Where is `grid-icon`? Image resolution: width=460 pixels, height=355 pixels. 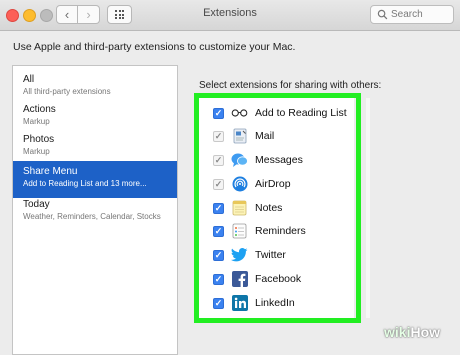 grid-icon is located at coordinates (119, 14).